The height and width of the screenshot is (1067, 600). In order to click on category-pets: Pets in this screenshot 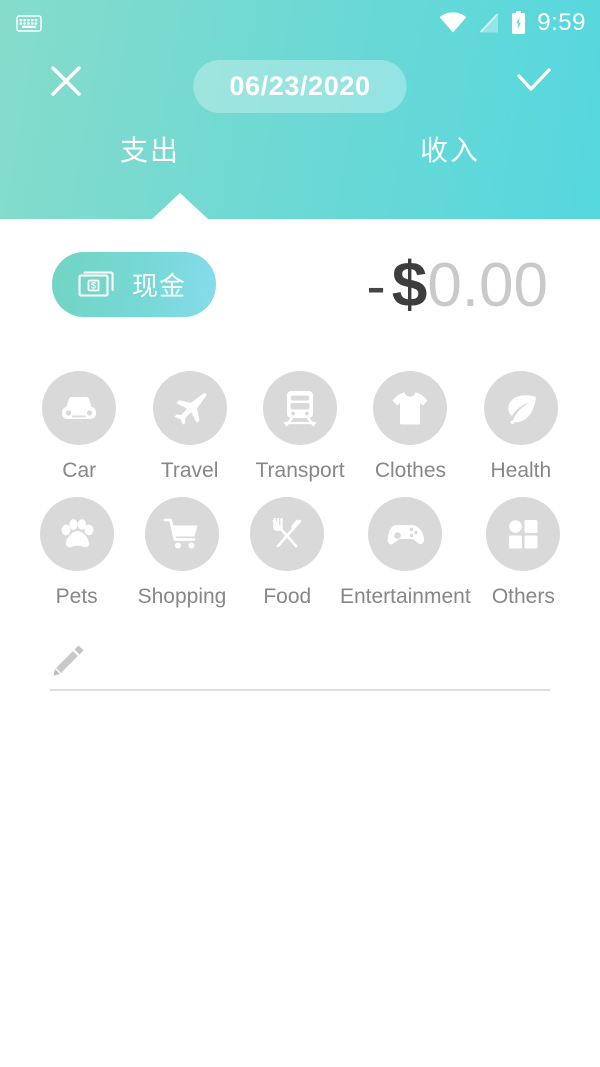, I will do `click(76, 546)`.